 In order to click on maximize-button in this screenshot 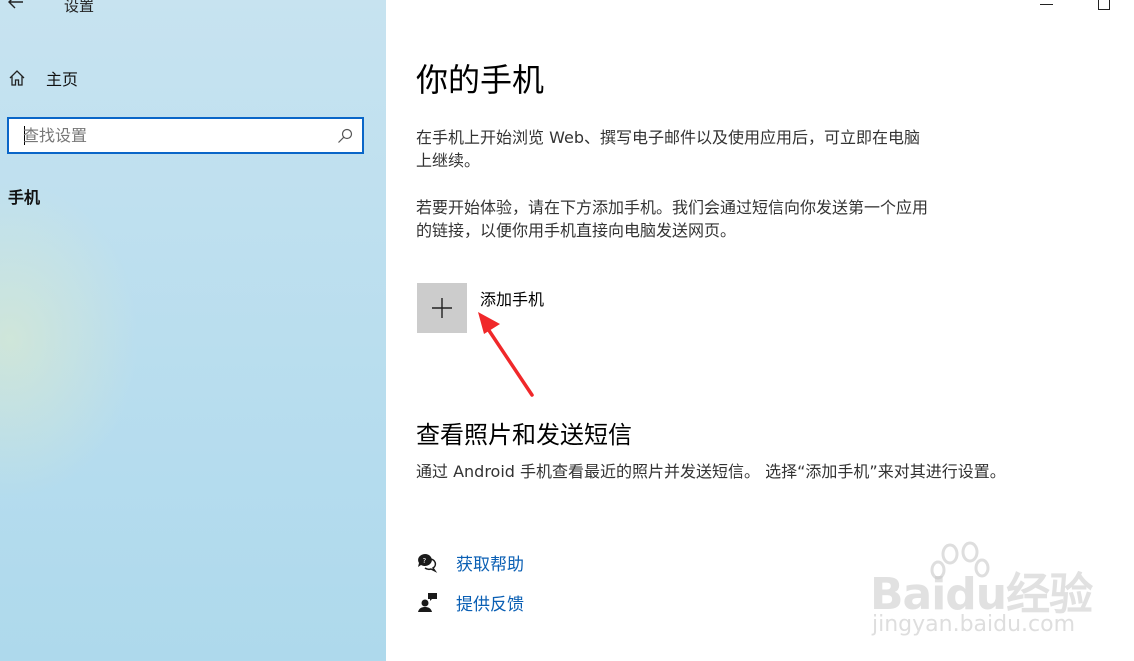, I will do `click(1104, 5)`.